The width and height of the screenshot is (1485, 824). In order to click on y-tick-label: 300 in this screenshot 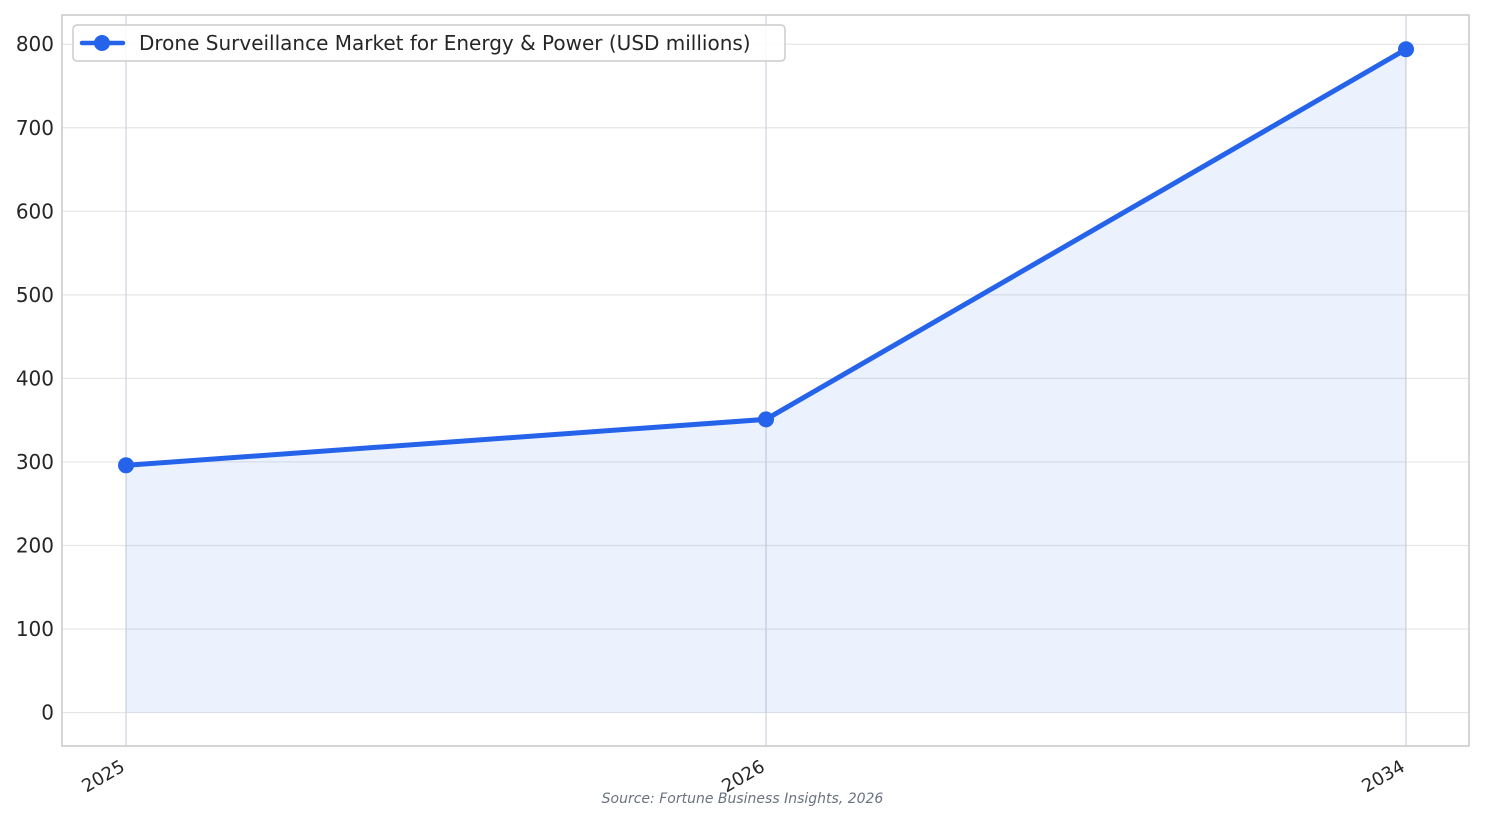, I will do `click(35, 462)`.